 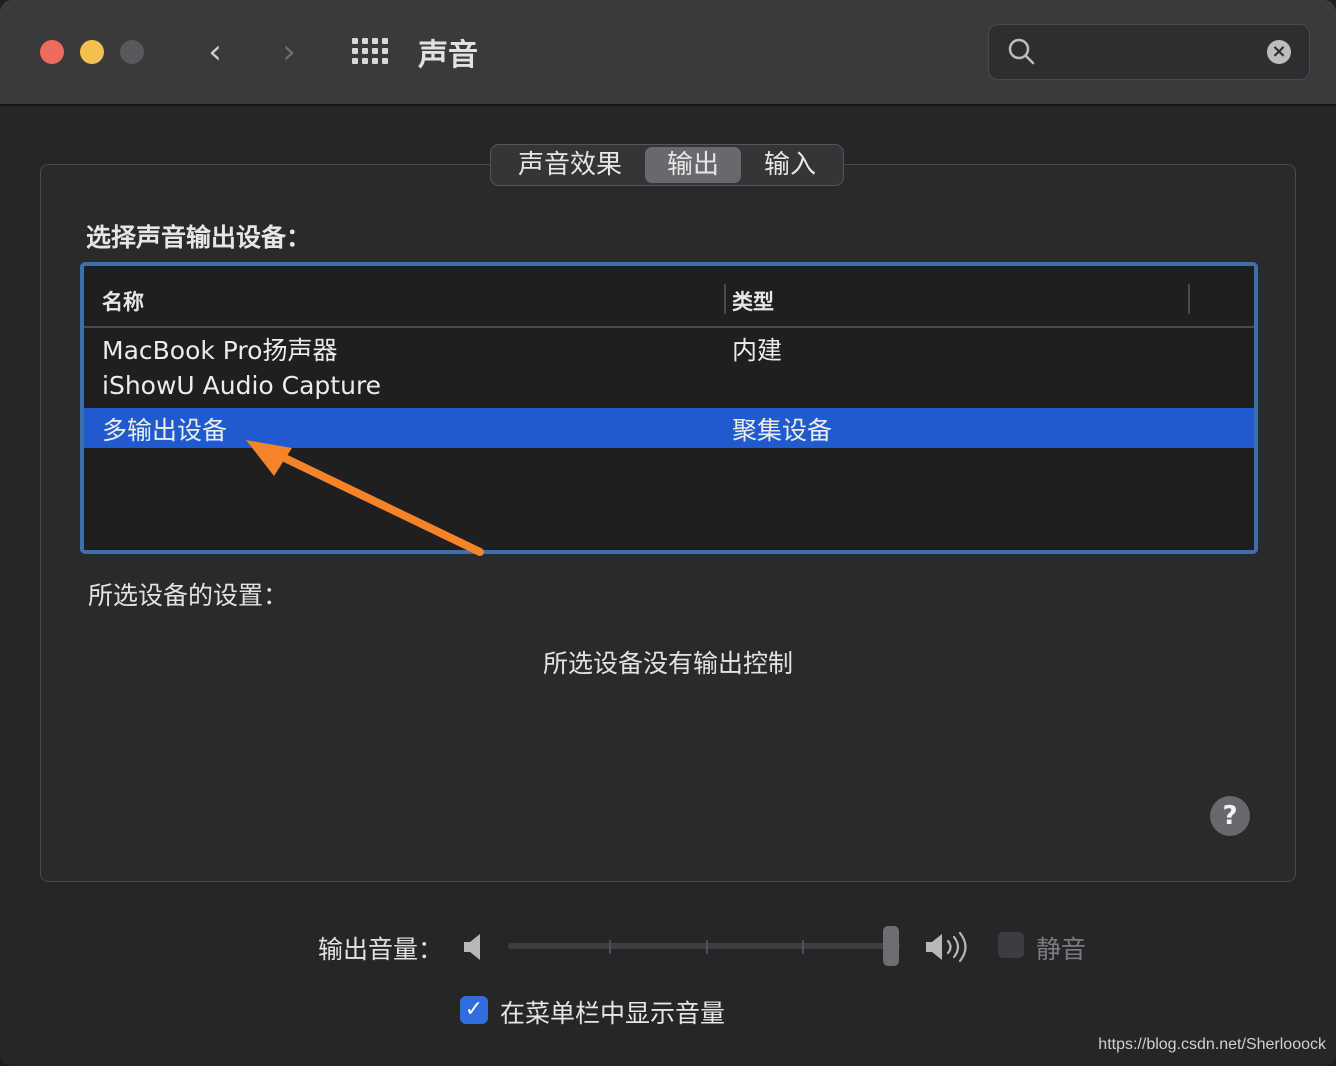 What do you see at coordinates (1021, 51) in the screenshot?
I see `search-icon` at bounding box center [1021, 51].